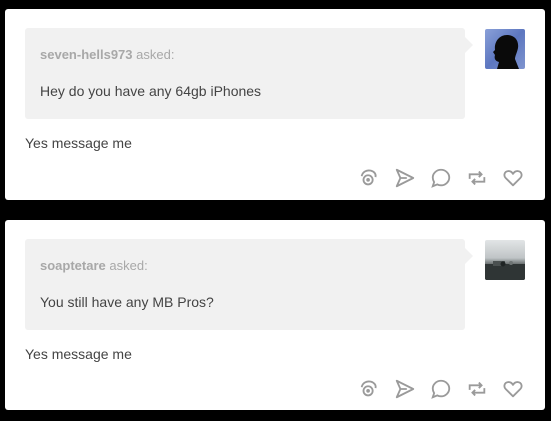 The height and width of the screenshot is (421, 551). What do you see at coordinates (73, 265) in the screenshot?
I see `asker-name-link: soaptetare` at bounding box center [73, 265].